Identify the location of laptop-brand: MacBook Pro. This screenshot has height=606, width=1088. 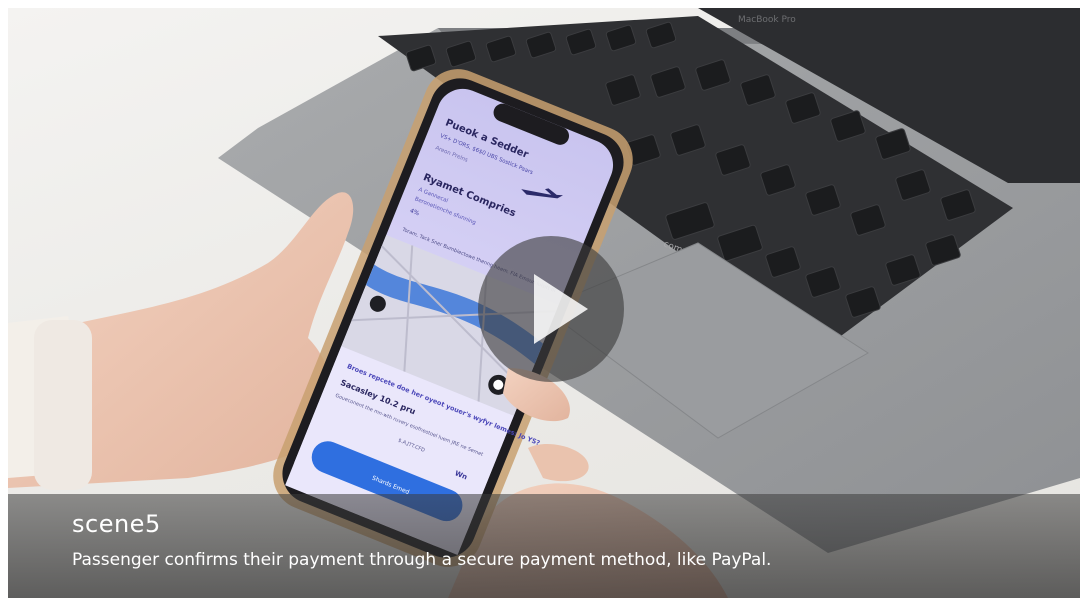
(767, 20).